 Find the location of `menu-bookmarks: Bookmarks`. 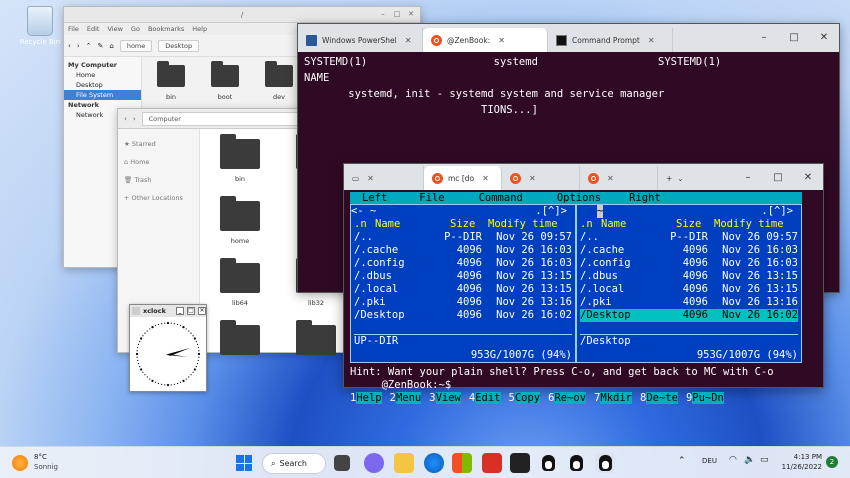

menu-bookmarks: Bookmarks is located at coordinates (166, 29).